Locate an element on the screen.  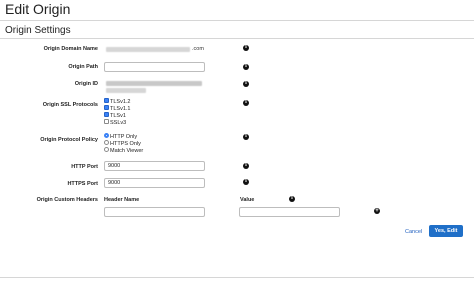
header-name-column-heading: Header Name is located at coordinates (122, 200).